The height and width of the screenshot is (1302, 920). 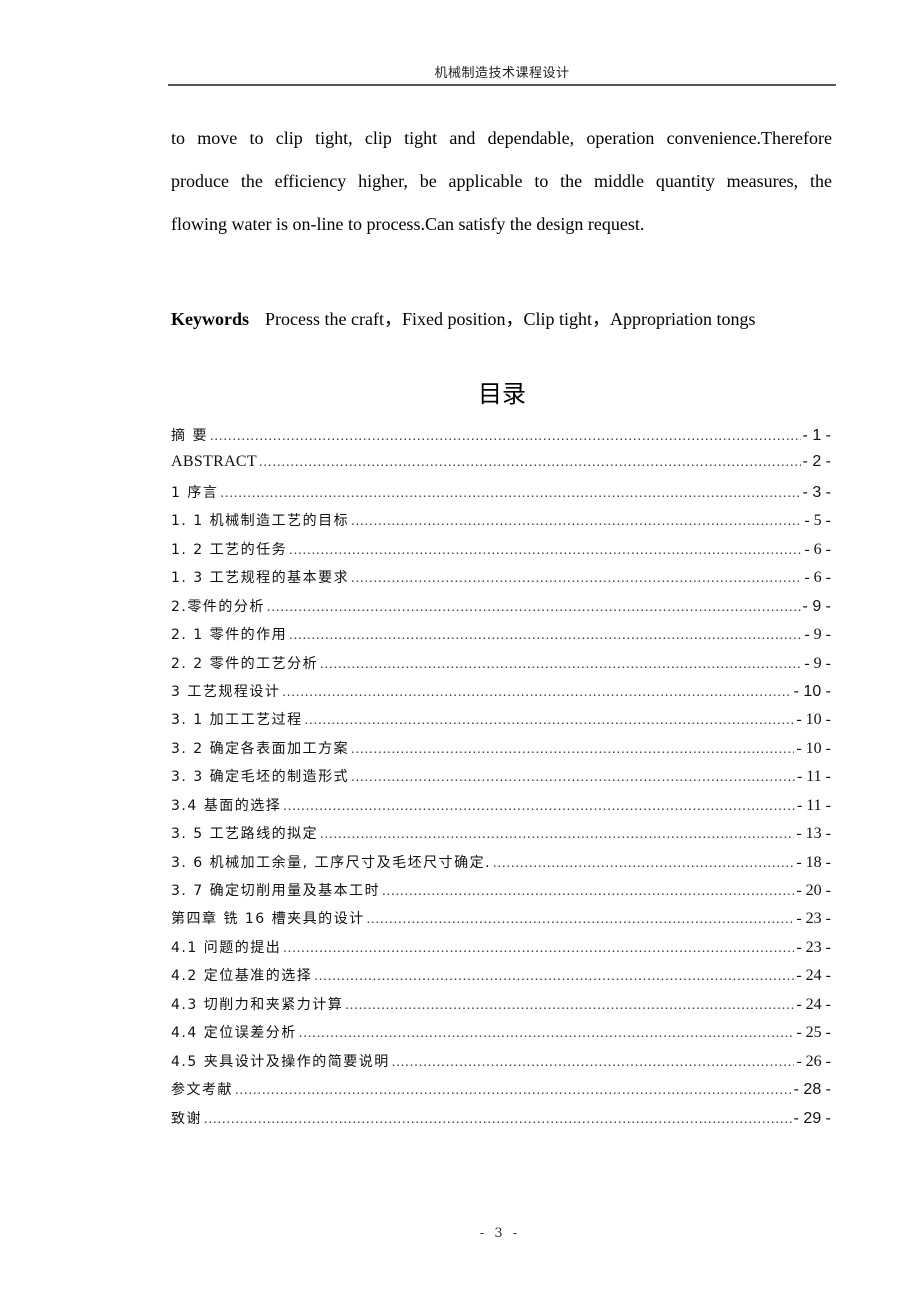 What do you see at coordinates (195, 492) in the screenshot?
I see `toc-entry-label: 1 序言` at bounding box center [195, 492].